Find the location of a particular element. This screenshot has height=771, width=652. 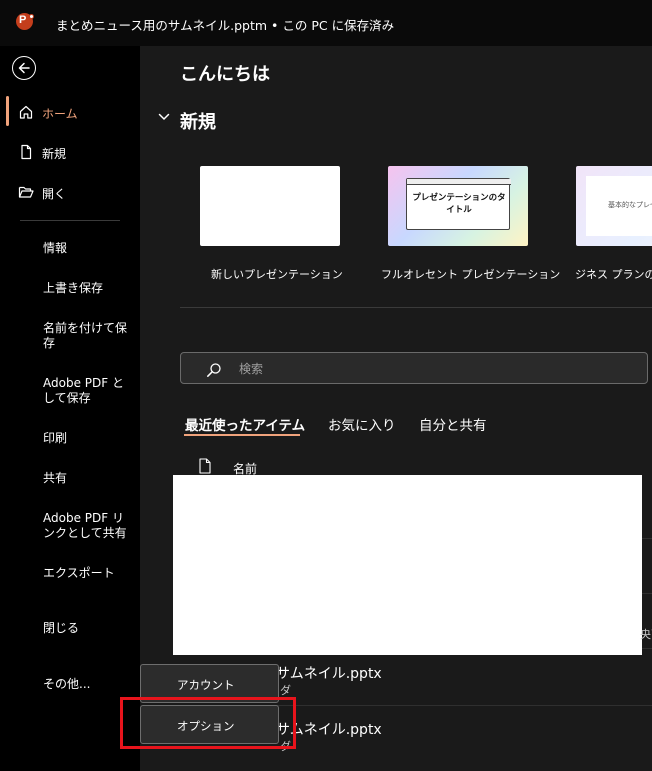

sidebar-item-print: 印刷 is located at coordinates (85, 438).